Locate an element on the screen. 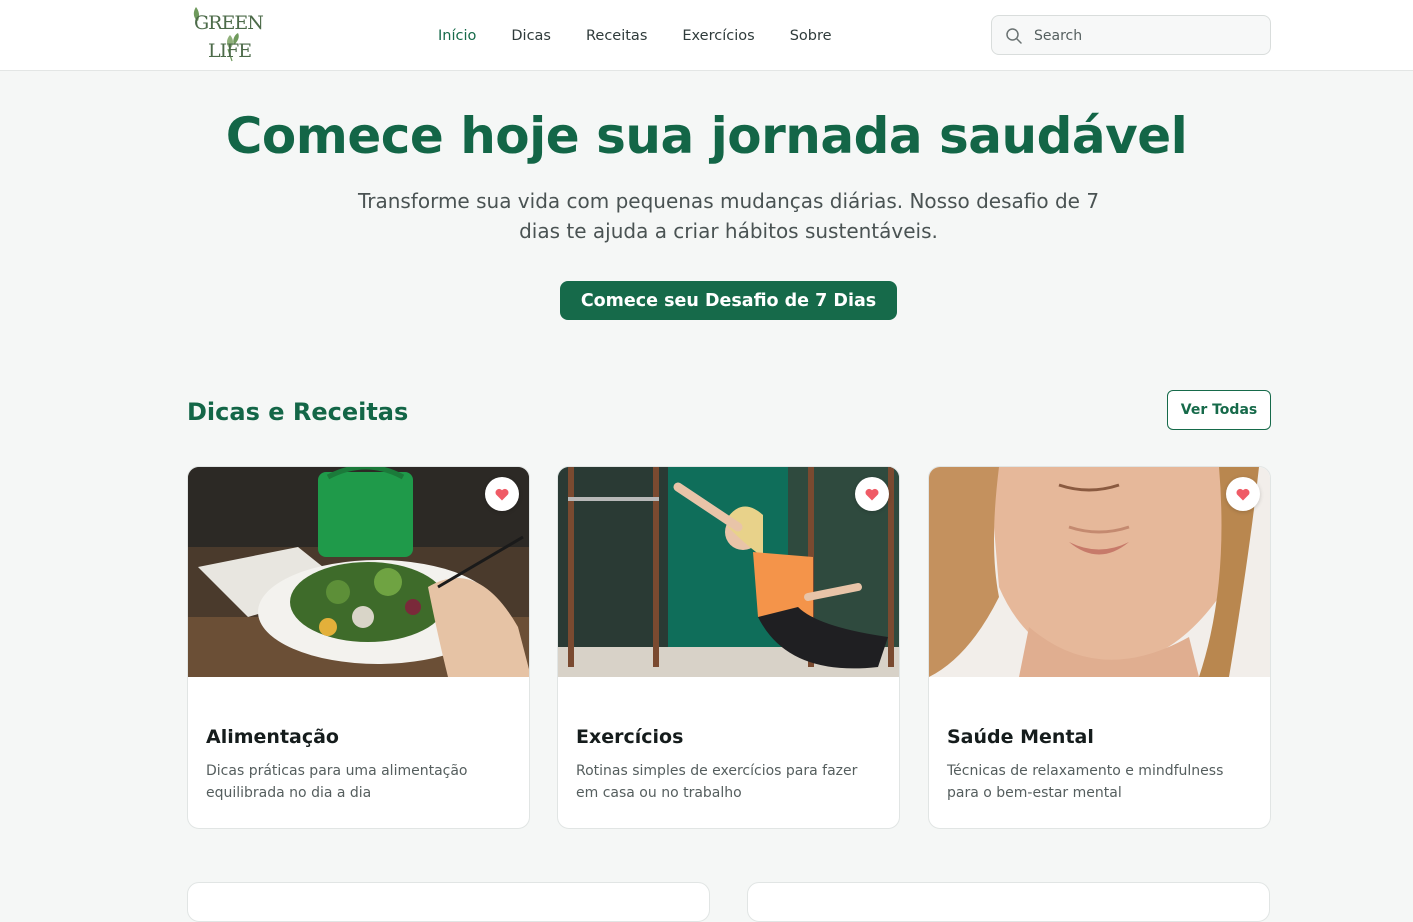 The height and width of the screenshot is (922, 1413). hero-title: Comece hoje sua jornada saudável is located at coordinates (706, 136).